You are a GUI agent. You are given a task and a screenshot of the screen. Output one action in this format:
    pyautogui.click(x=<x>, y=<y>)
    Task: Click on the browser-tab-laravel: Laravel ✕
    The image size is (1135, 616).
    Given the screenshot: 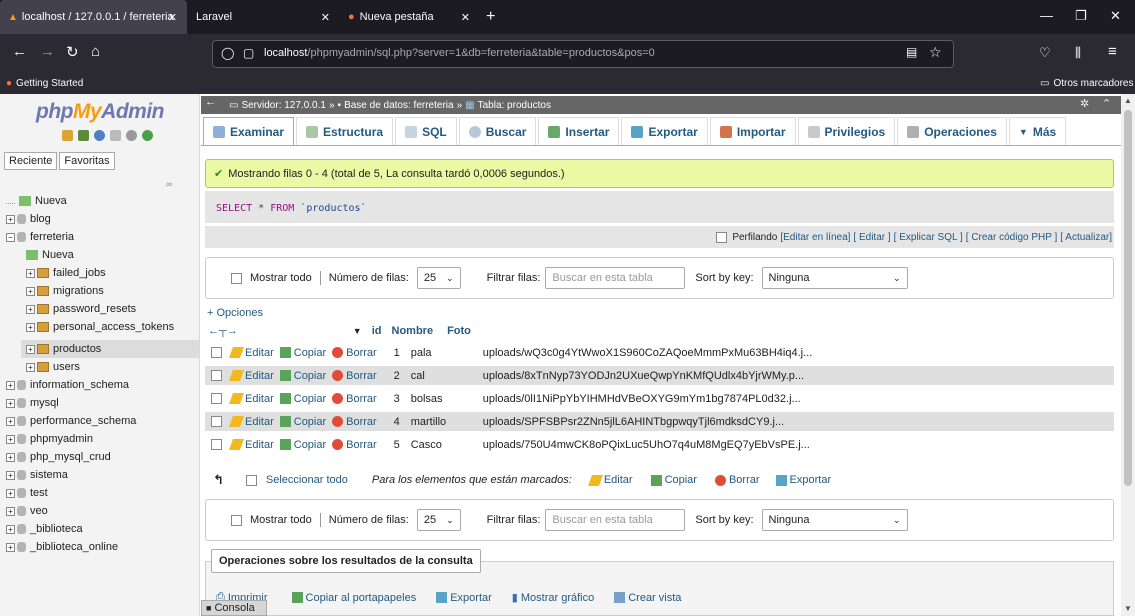 What is the action you would take?
    pyautogui.click(x=264, y=17)
    